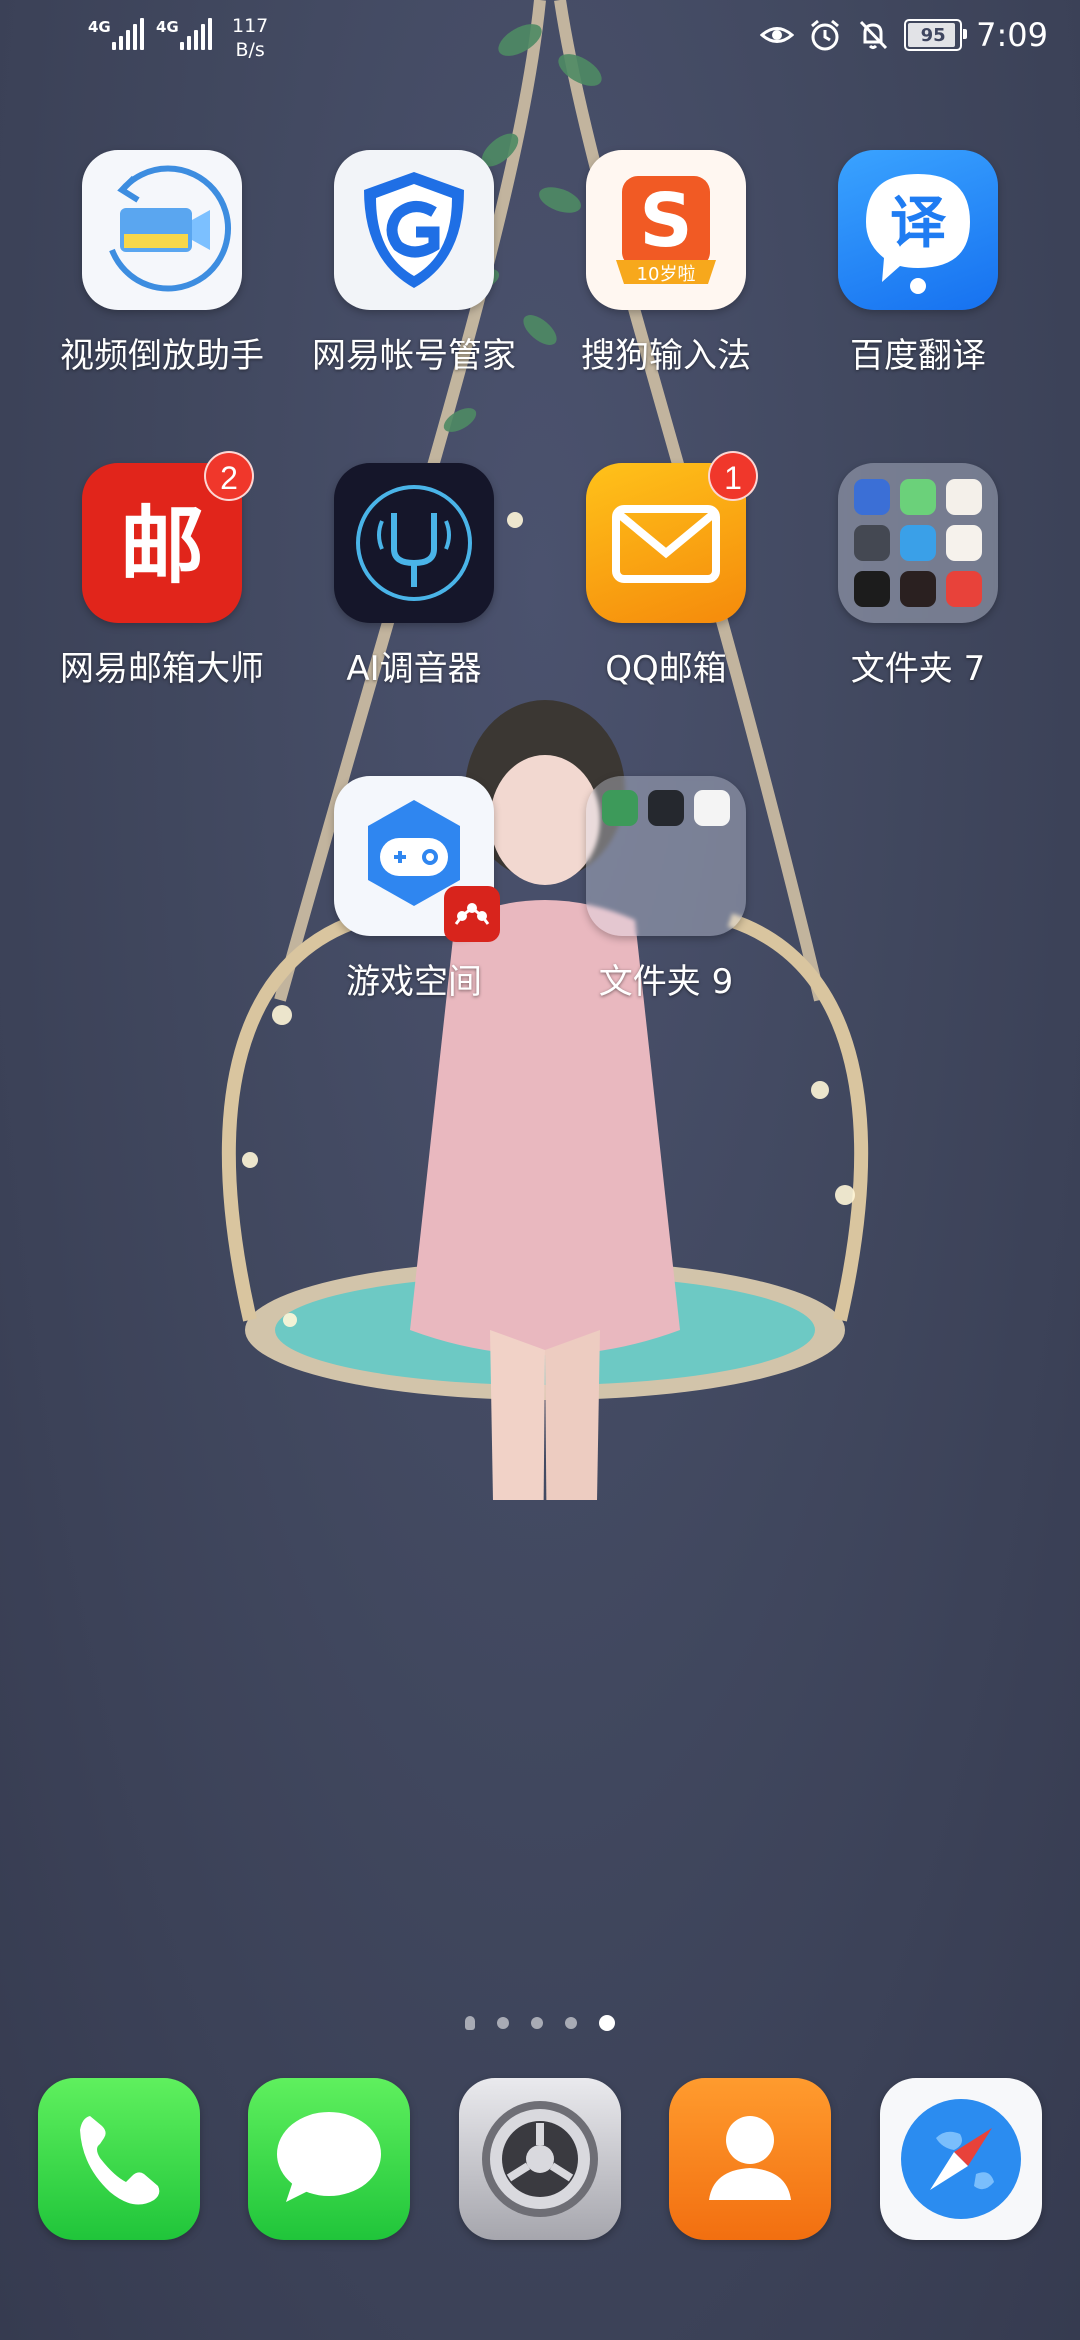 The width and height of the screenshot is (1080, 2340). I want to click on phone-icon, so click(120, 2160).